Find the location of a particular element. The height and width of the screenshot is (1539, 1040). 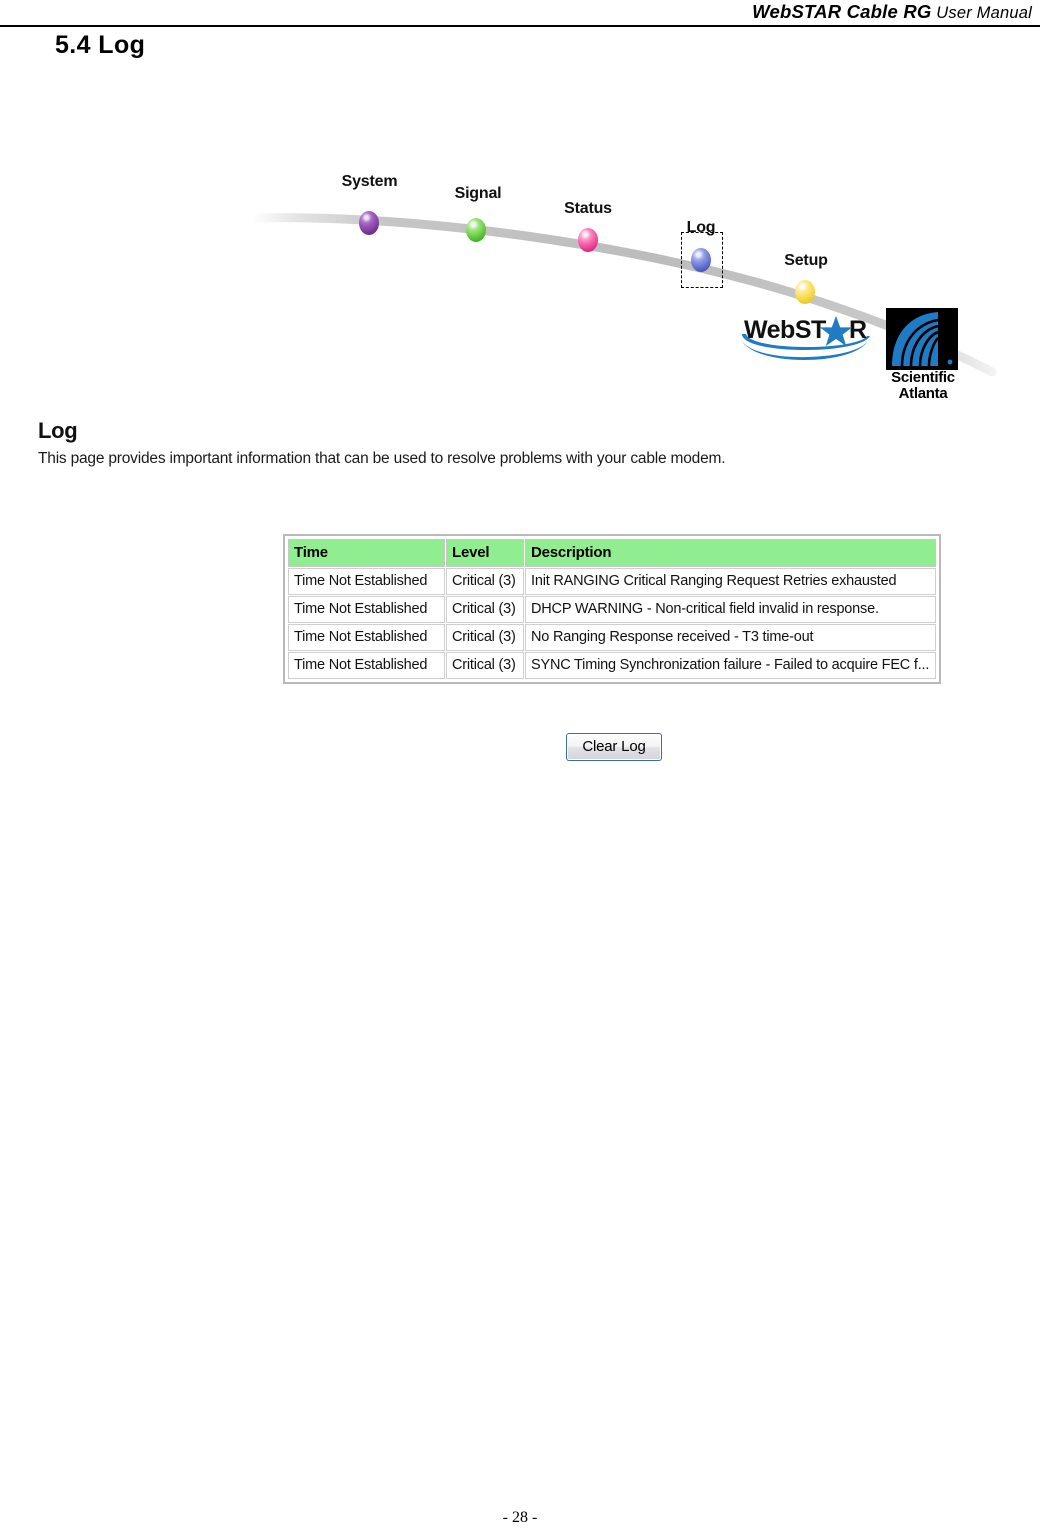

page-number-footer: - 28 - is located at coordinates (520, 1517).